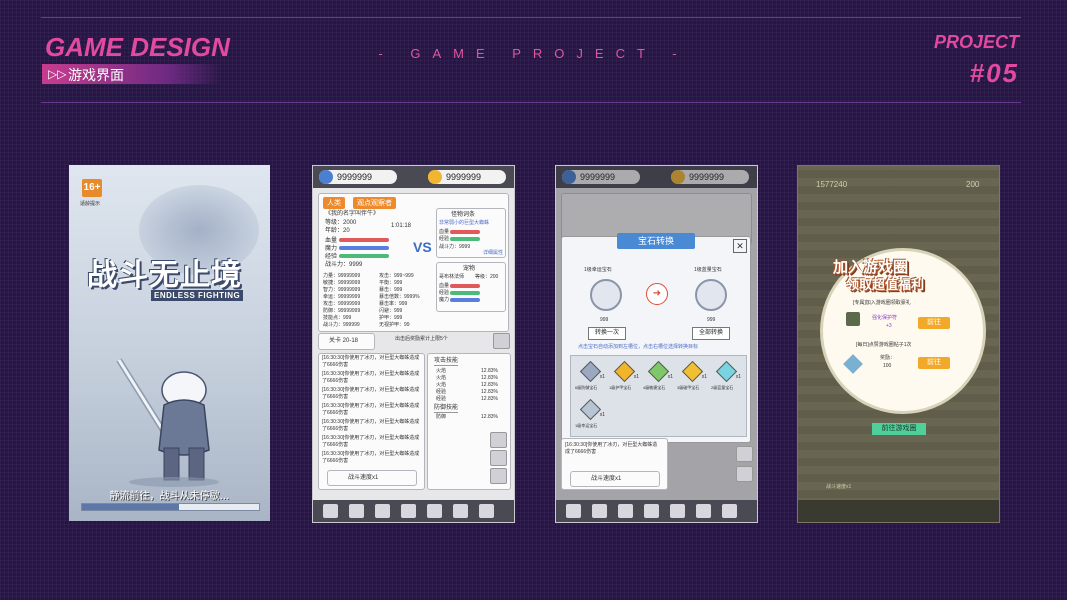 Image resolution: width=1067 pixels, height=600 pixels. Describe the element at coordinates (344, 341) in the screenshot. I see `stage-label: 关卡 20-18` at that location.